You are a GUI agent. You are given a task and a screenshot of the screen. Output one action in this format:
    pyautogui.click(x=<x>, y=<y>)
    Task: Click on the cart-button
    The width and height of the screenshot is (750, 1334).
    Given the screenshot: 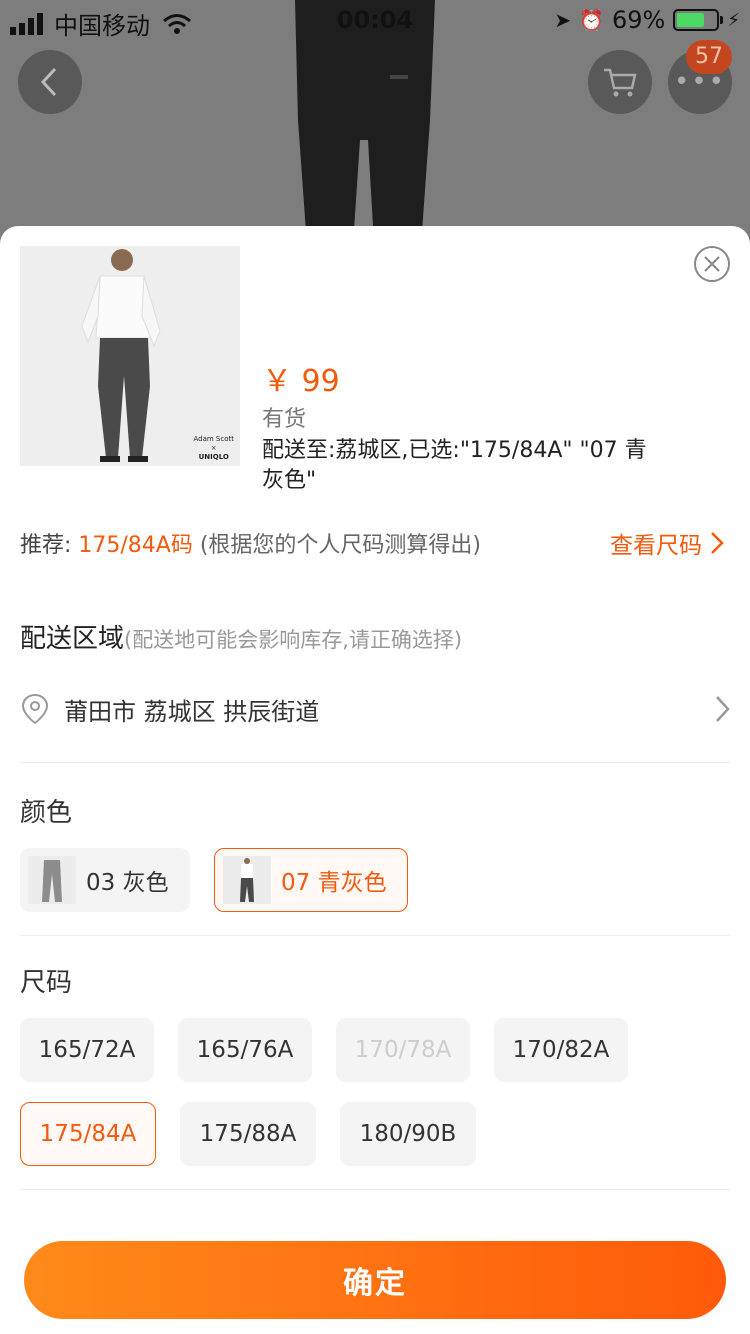 What is the action you would take?
    pyautogui.click(x=620, y=82)
    